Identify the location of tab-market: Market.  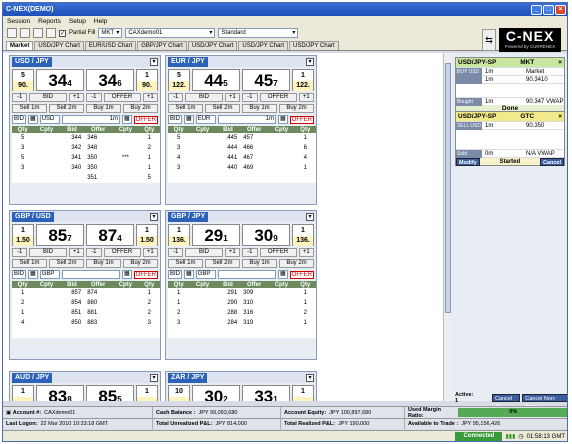
(20, 45).